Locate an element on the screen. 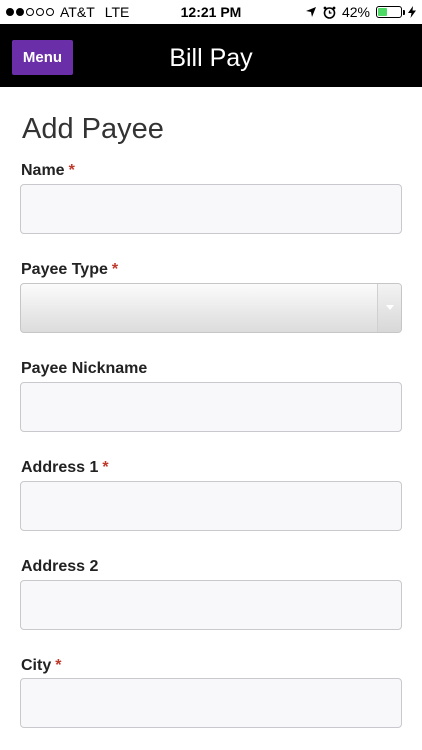  location-arrow-icon is located at coordinates (310, 12).